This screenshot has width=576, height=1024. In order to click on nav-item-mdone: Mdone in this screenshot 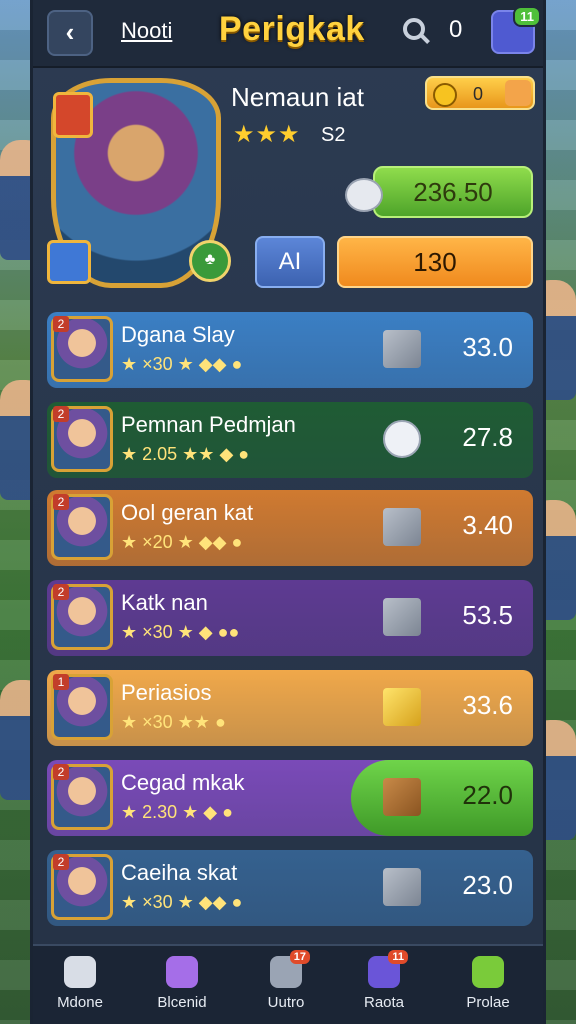, I will do `click(80, 987)`.